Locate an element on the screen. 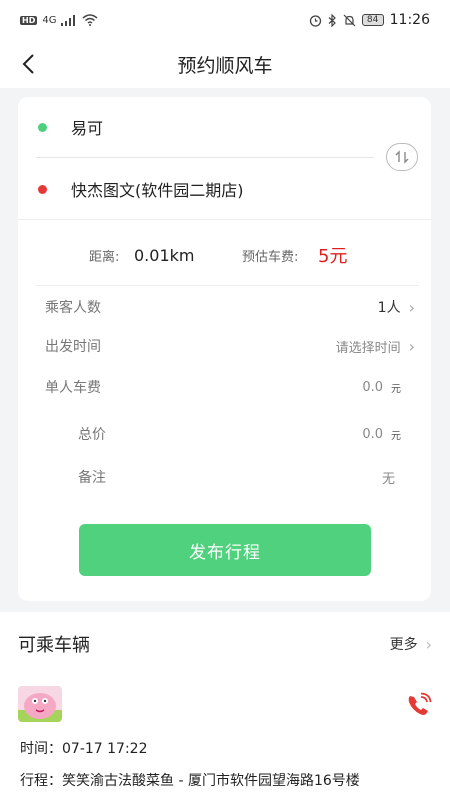 Image resolution: width=450 pixels, height=800 pixels. nav-bar: 预约顺风车 is located at coordinates (225, 64).